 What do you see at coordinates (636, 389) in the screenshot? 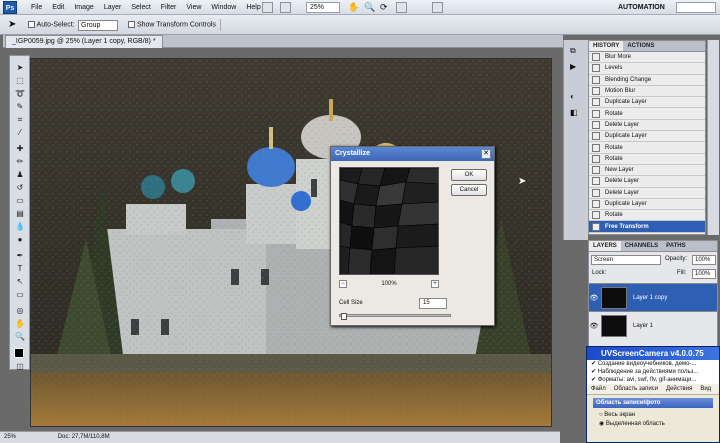
I see `menu-record-area: Область записи` at bounding box center [636, 389].